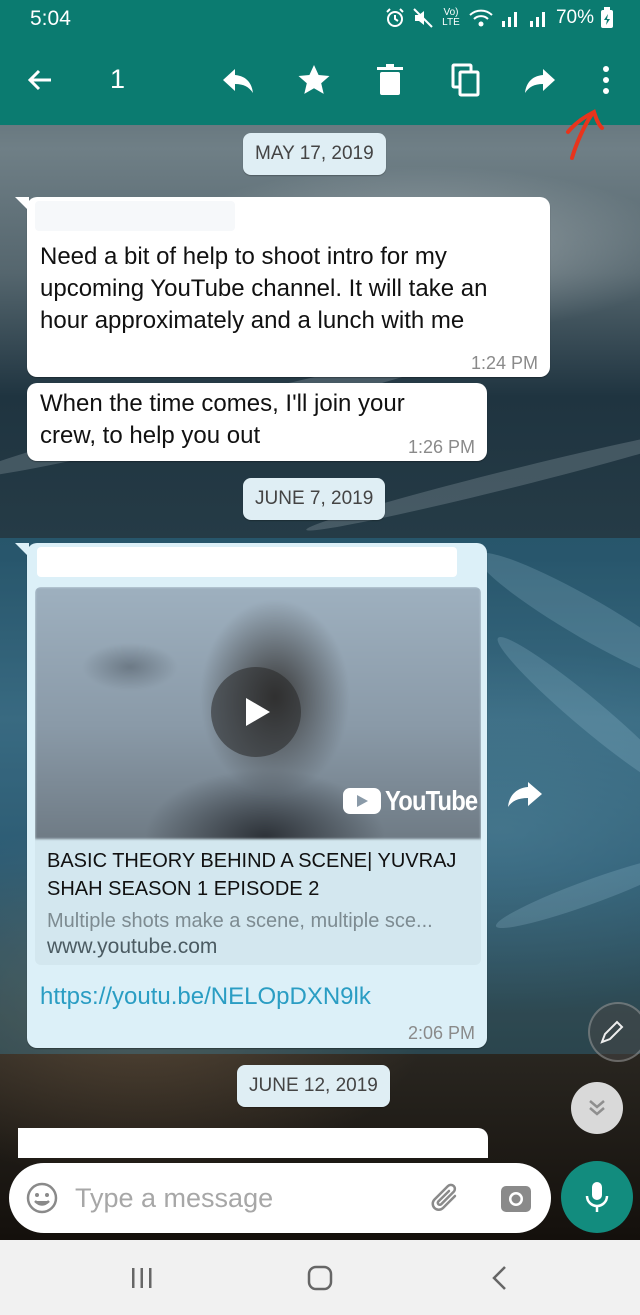 The height and width of the screenshot is (1315, 640). I want to click on message-time: 1:26 PM, so click(441, 447).